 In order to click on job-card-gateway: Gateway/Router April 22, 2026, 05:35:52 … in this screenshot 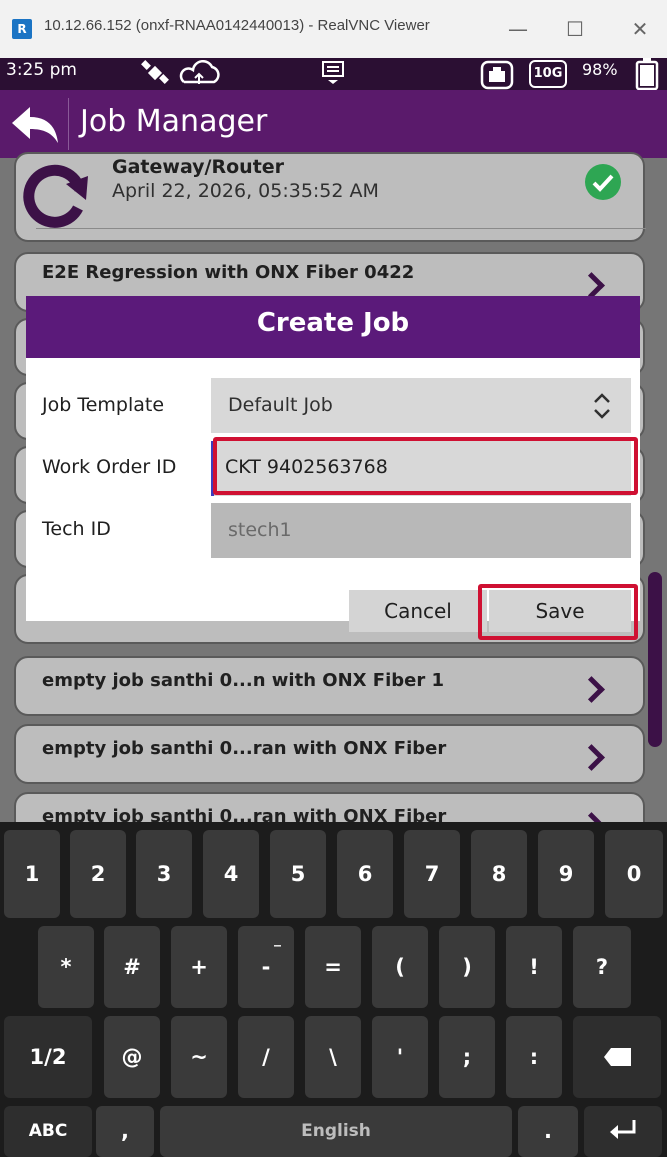, I will do `click(330, 197)`.